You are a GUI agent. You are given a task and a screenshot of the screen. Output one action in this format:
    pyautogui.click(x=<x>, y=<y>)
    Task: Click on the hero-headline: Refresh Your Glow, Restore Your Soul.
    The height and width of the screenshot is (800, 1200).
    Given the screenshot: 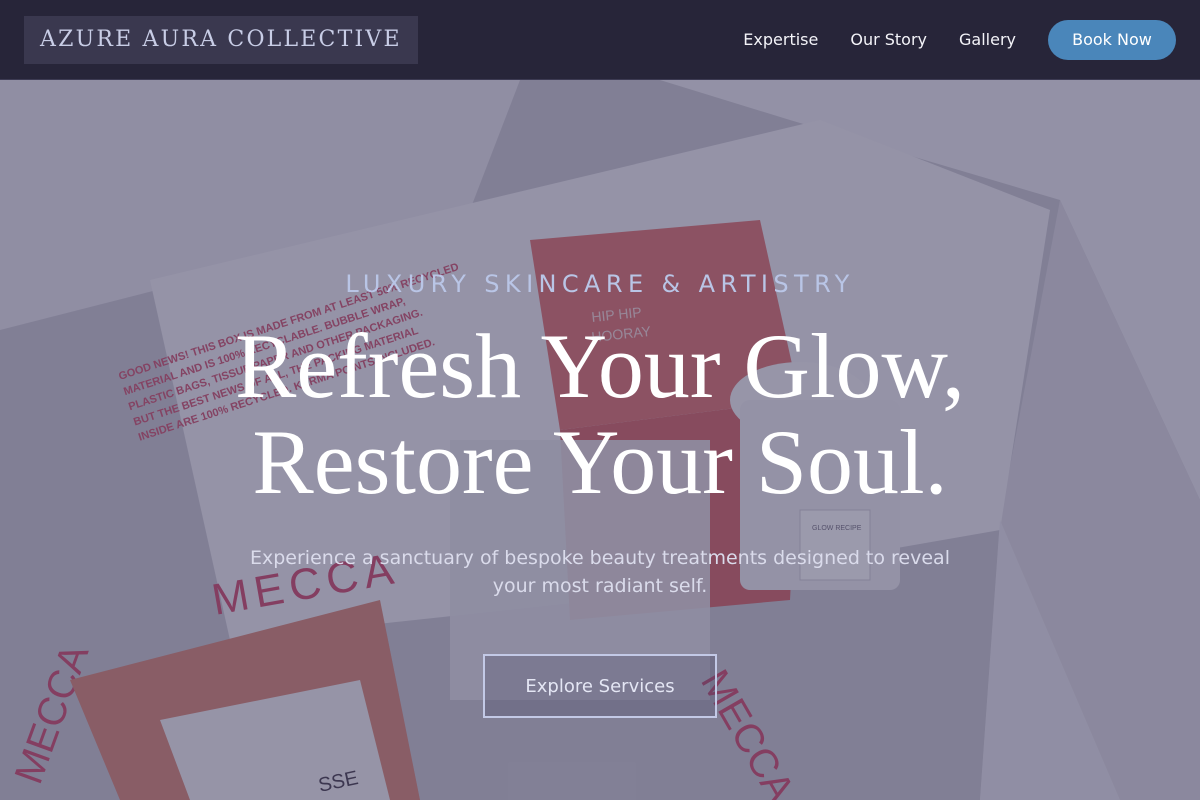 What is the action you would take?
    pyautogui.click(x=600, y=414)
    